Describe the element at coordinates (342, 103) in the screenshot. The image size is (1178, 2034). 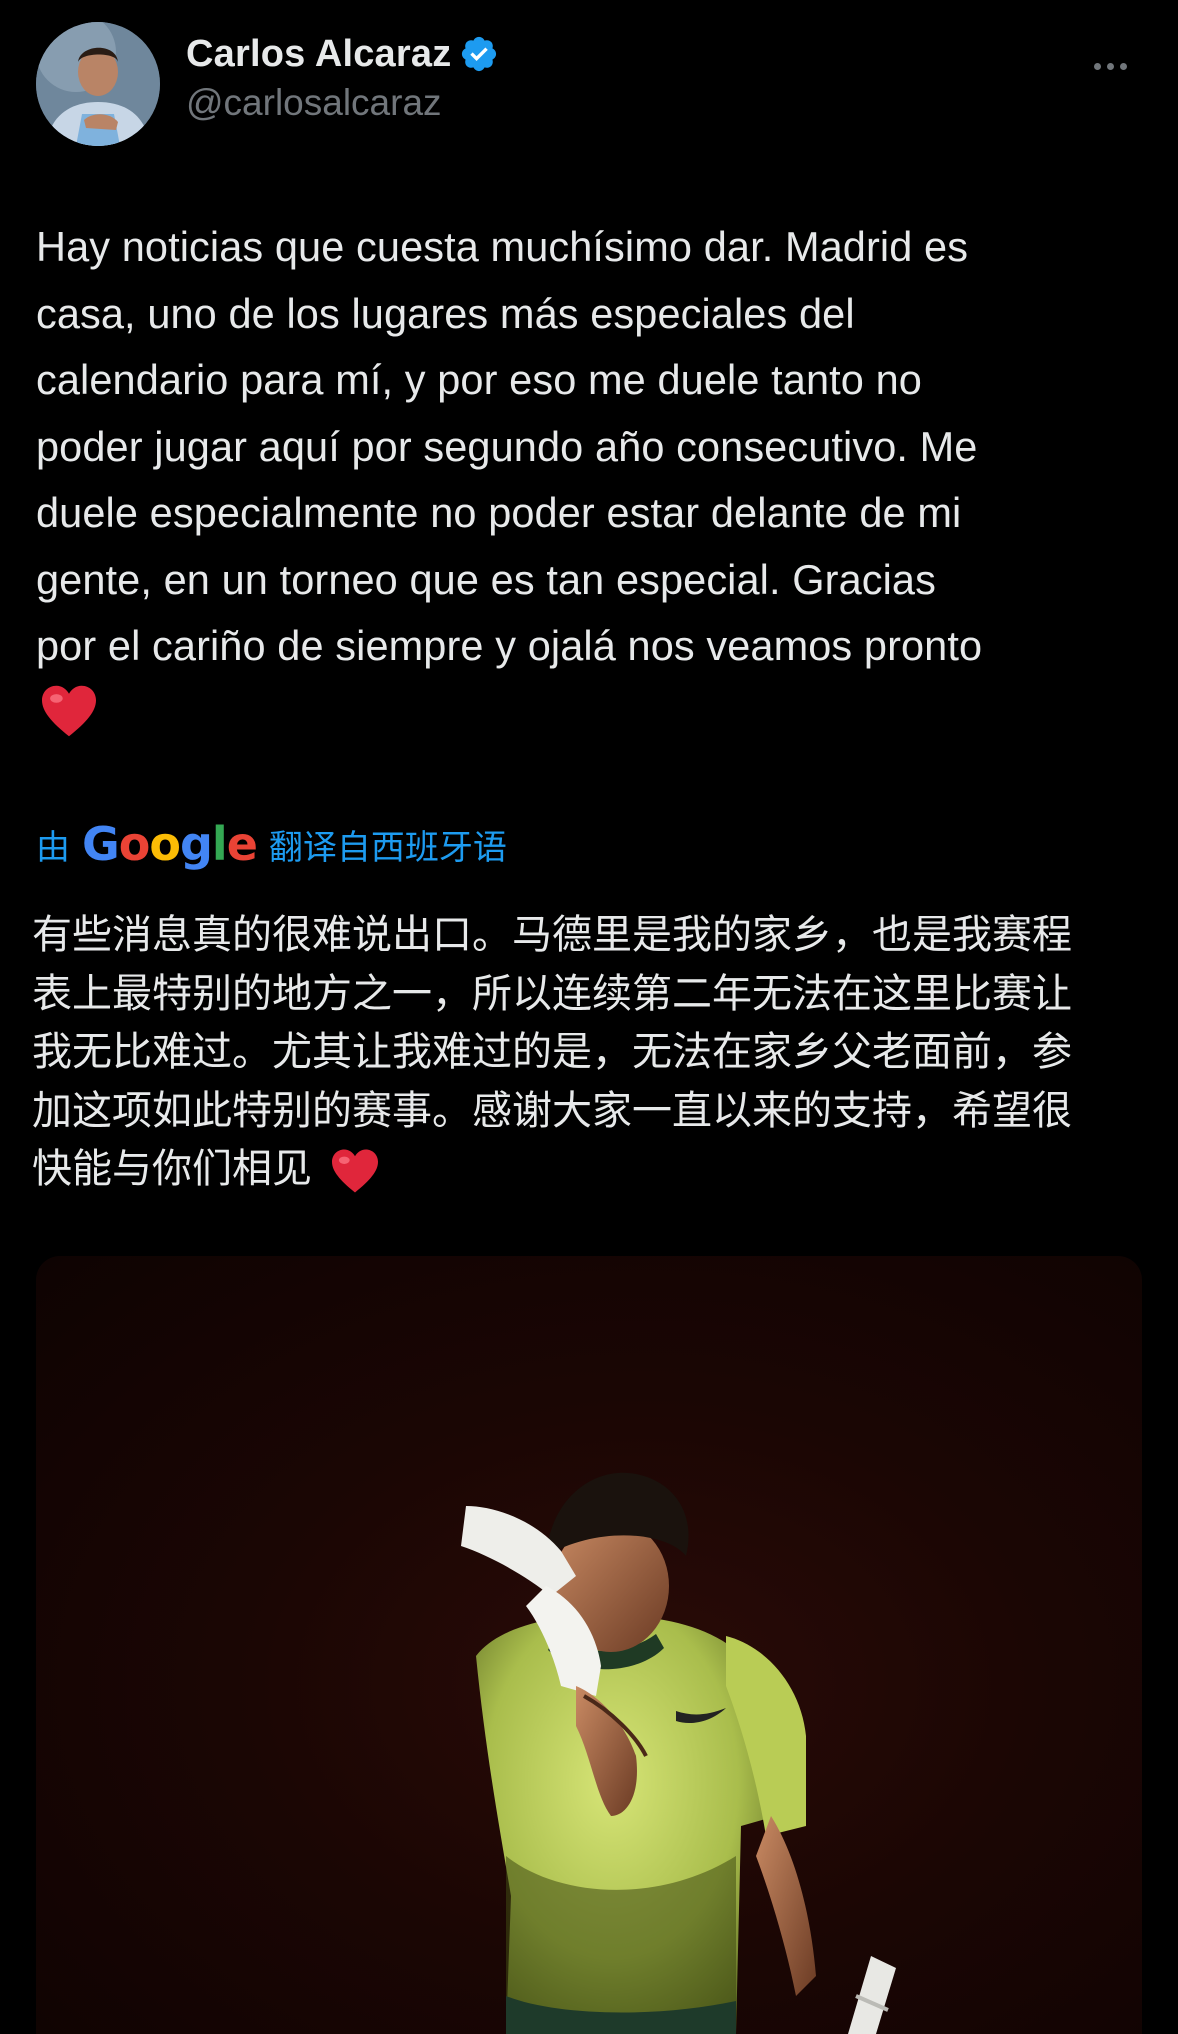
I see `author-handle: @carlosalcaraz` at that location.